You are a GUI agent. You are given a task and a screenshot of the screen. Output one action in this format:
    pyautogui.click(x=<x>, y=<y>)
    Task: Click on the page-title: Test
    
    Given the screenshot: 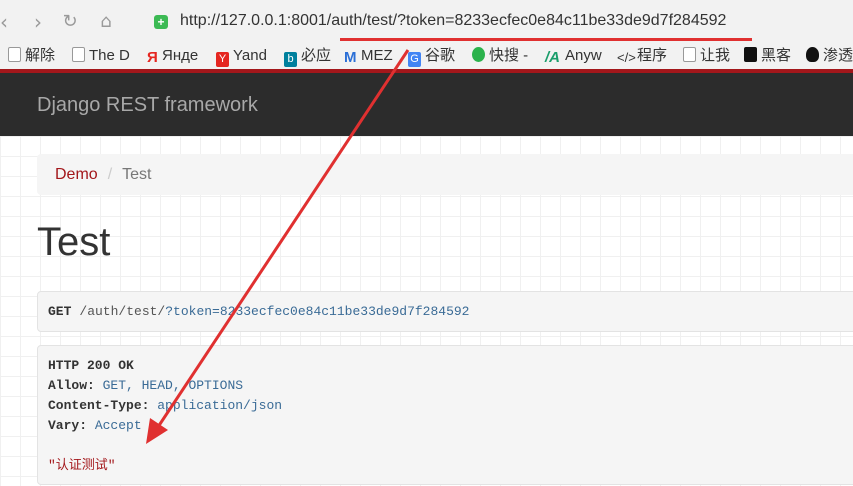 What is the action you would take?
    pyautogui.click(x=74, y=242)
    